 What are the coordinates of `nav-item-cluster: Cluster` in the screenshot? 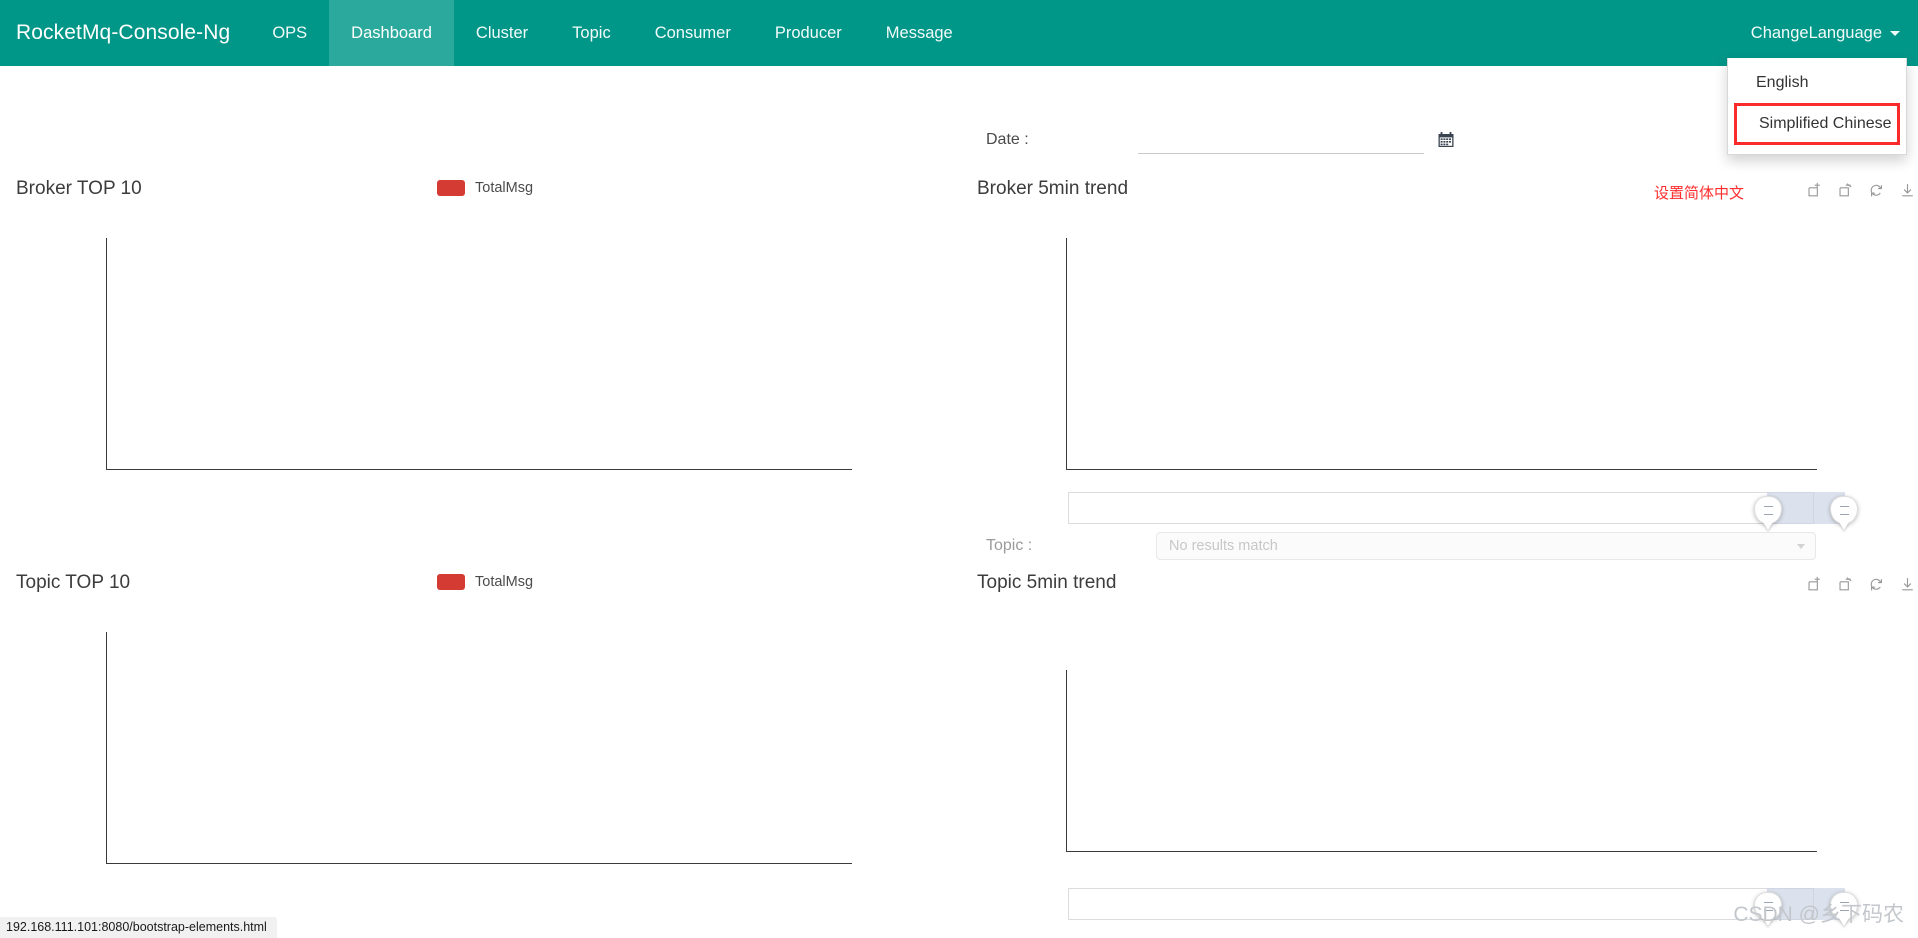 It's located at (502, 33).